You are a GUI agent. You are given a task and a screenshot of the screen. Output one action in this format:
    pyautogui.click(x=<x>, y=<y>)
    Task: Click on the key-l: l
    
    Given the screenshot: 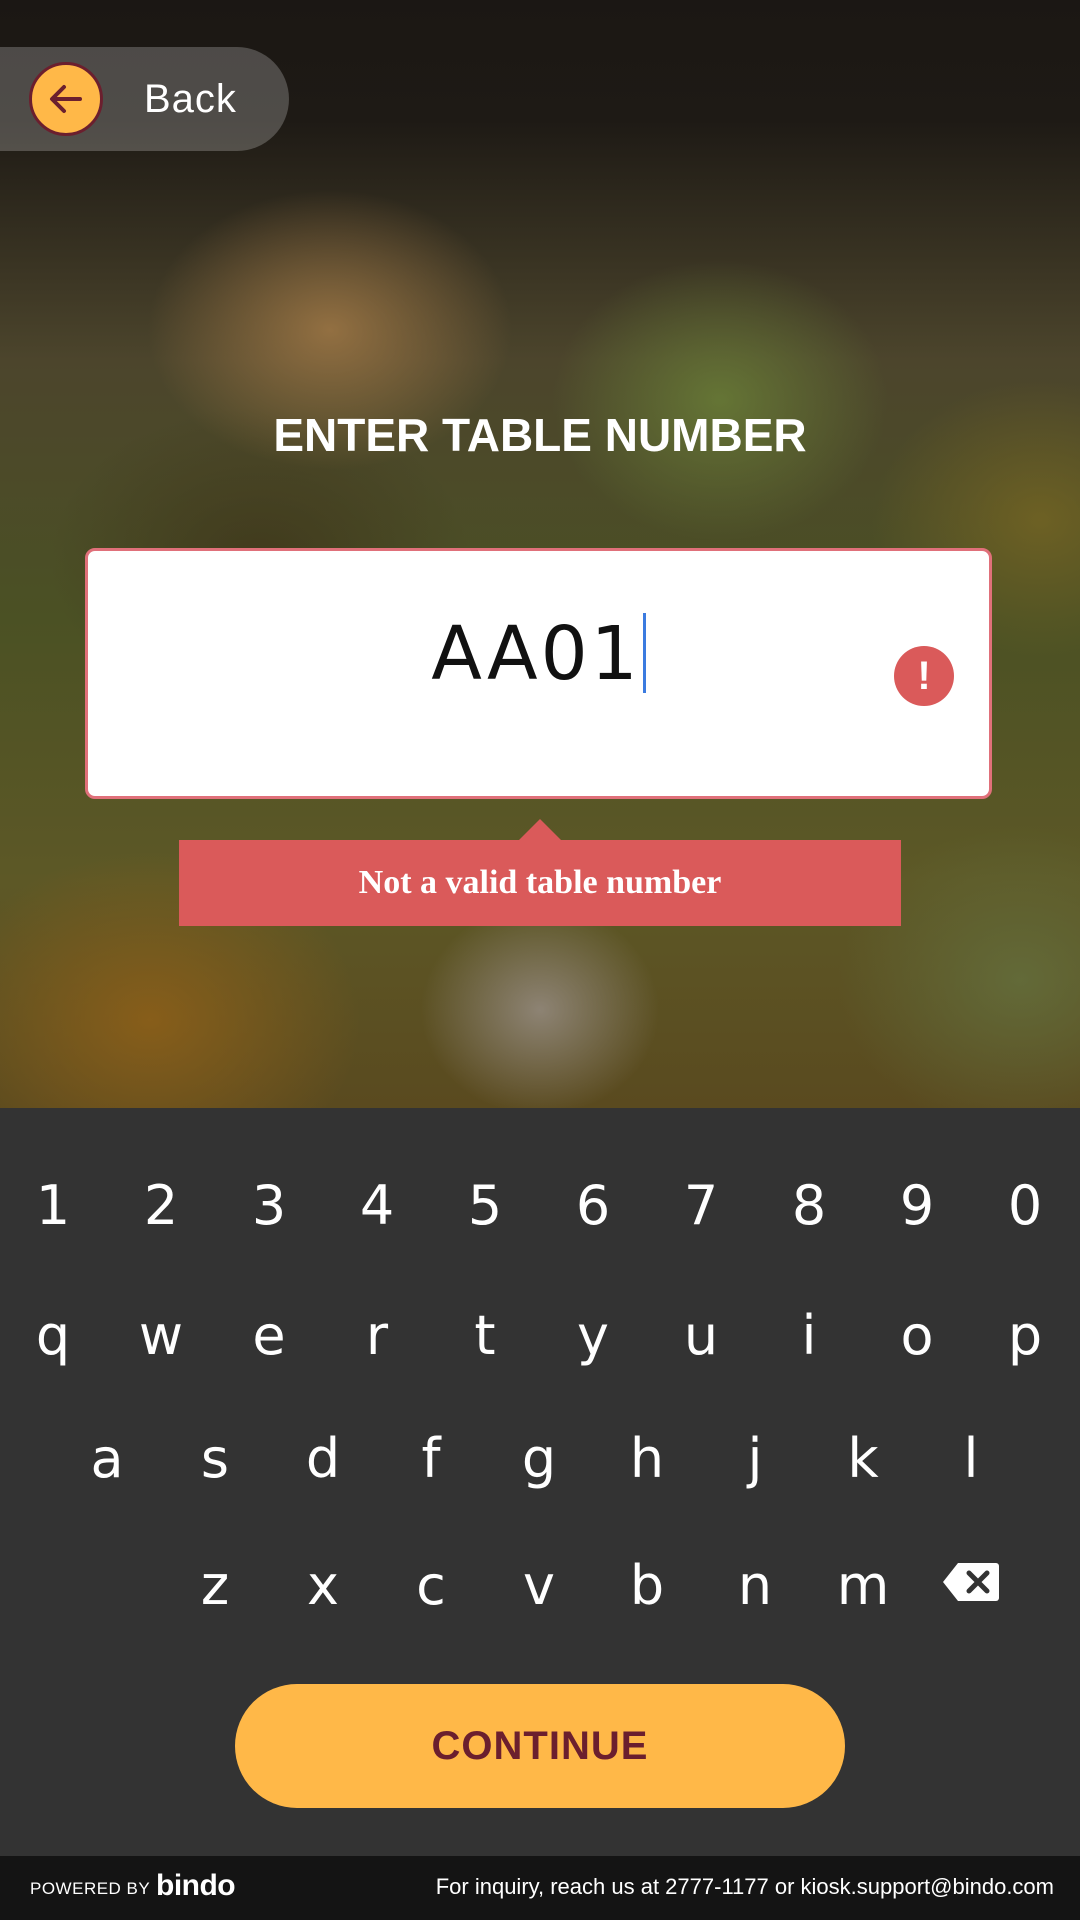 What is the action you would take?
    pyautogui.click(x=971, y=1458)
    